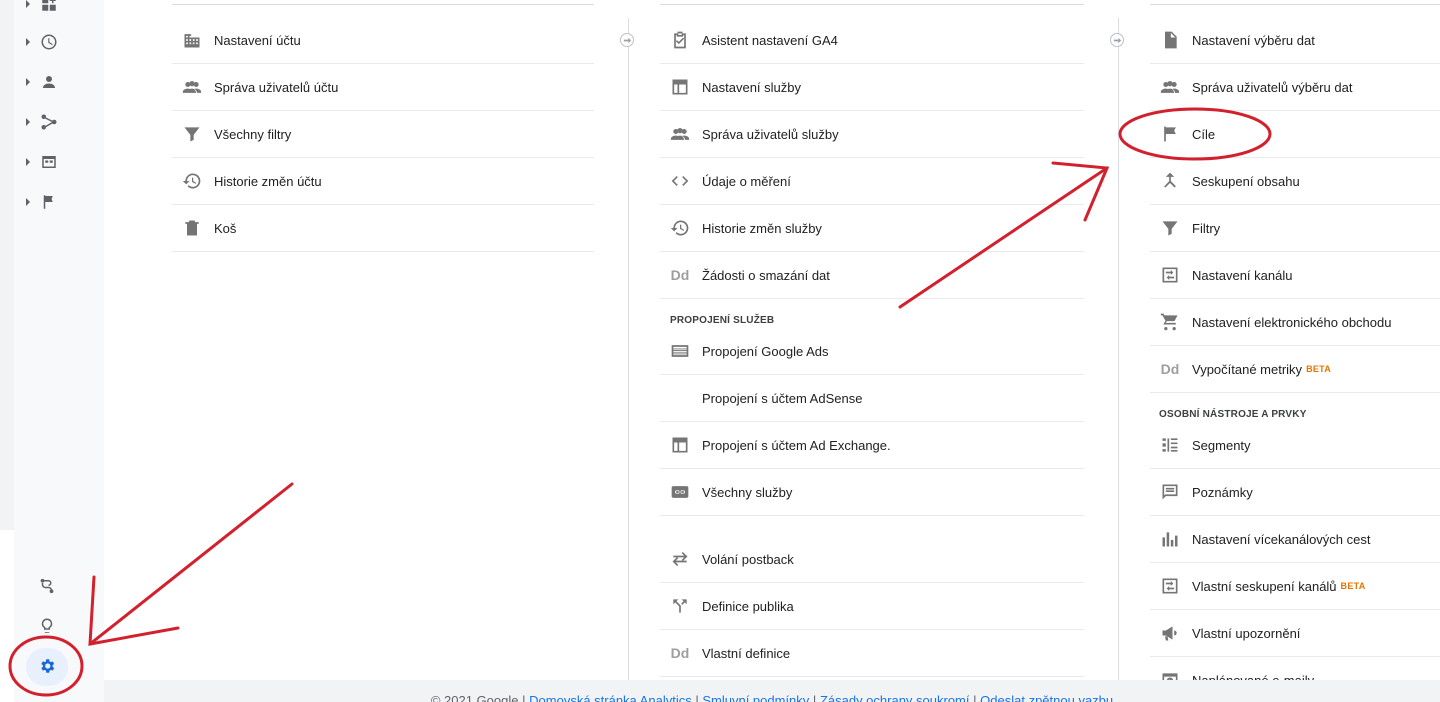  Describe the element at coordinates (1170, 275) in the screenshot. I see `channel-icon` at that location.